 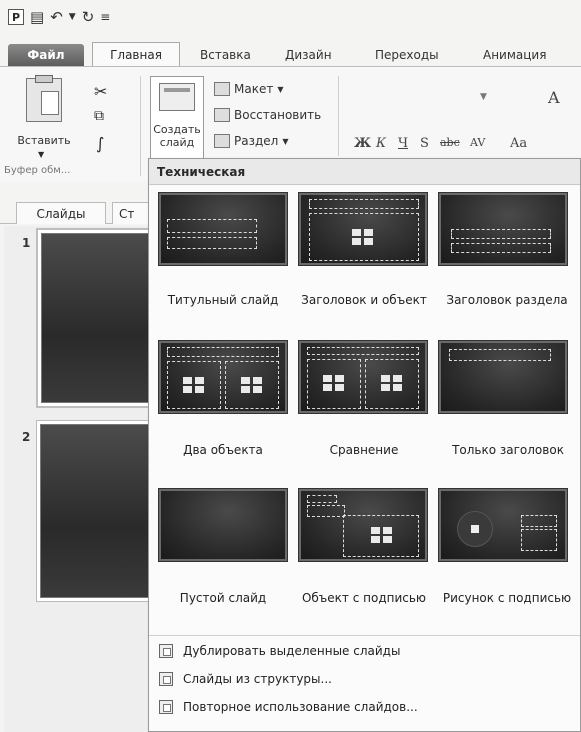 I want to click on section-label: Раздел, so click(x=256, y=141).